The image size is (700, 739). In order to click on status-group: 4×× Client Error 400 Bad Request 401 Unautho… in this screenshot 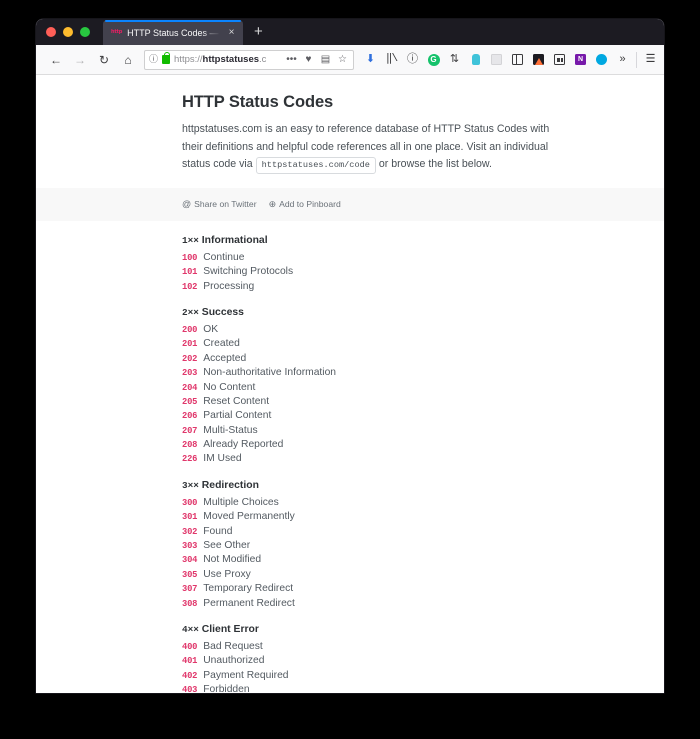, I will do `click(368, 658)`.